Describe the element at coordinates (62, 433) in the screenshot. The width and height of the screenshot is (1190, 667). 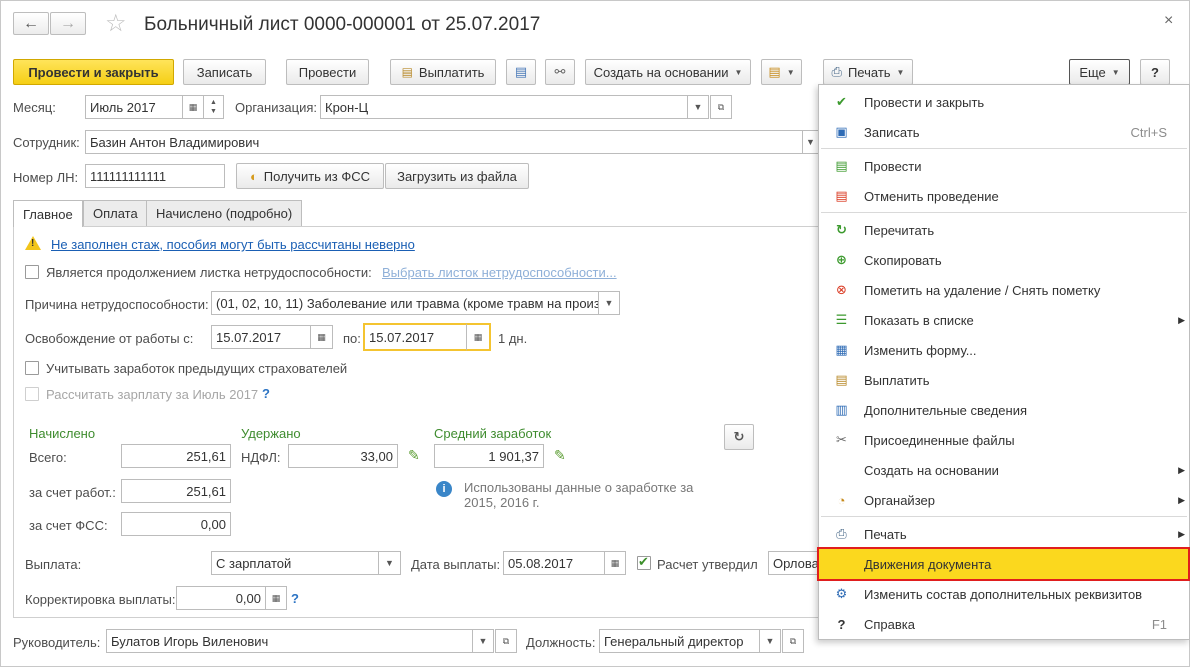
I see `accrued-heading: Начислено` at that location.